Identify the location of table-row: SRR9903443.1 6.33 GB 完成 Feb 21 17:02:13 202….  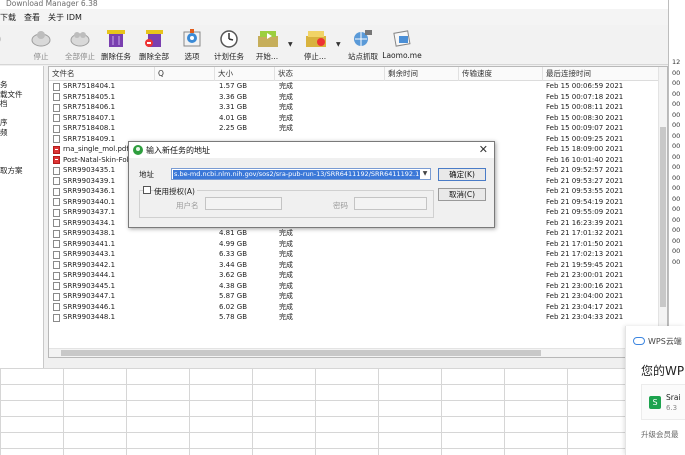
(354, 254).